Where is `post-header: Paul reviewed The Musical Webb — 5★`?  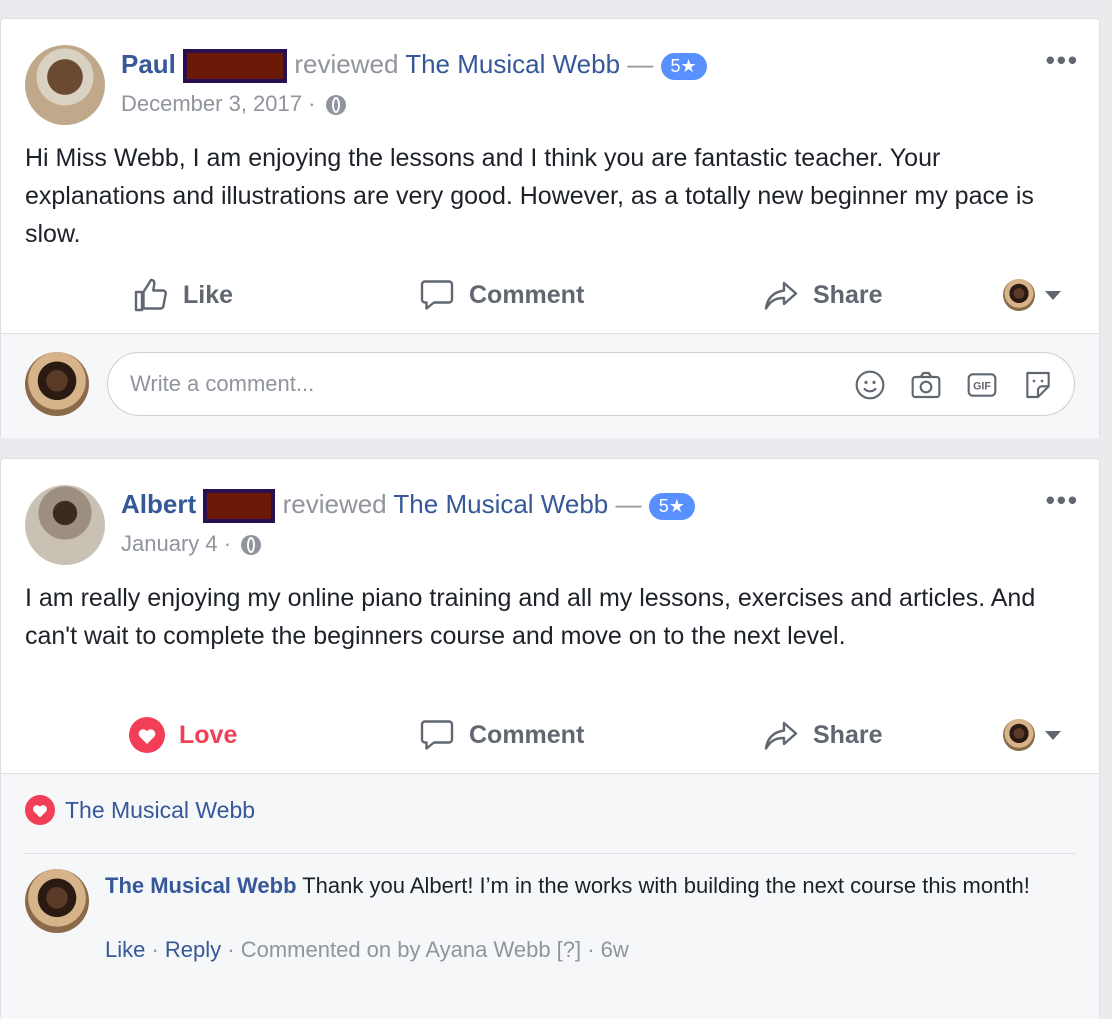 post-header: Paul reviewed The Musical Webb — 5★ is located at coordinates (414, 66).